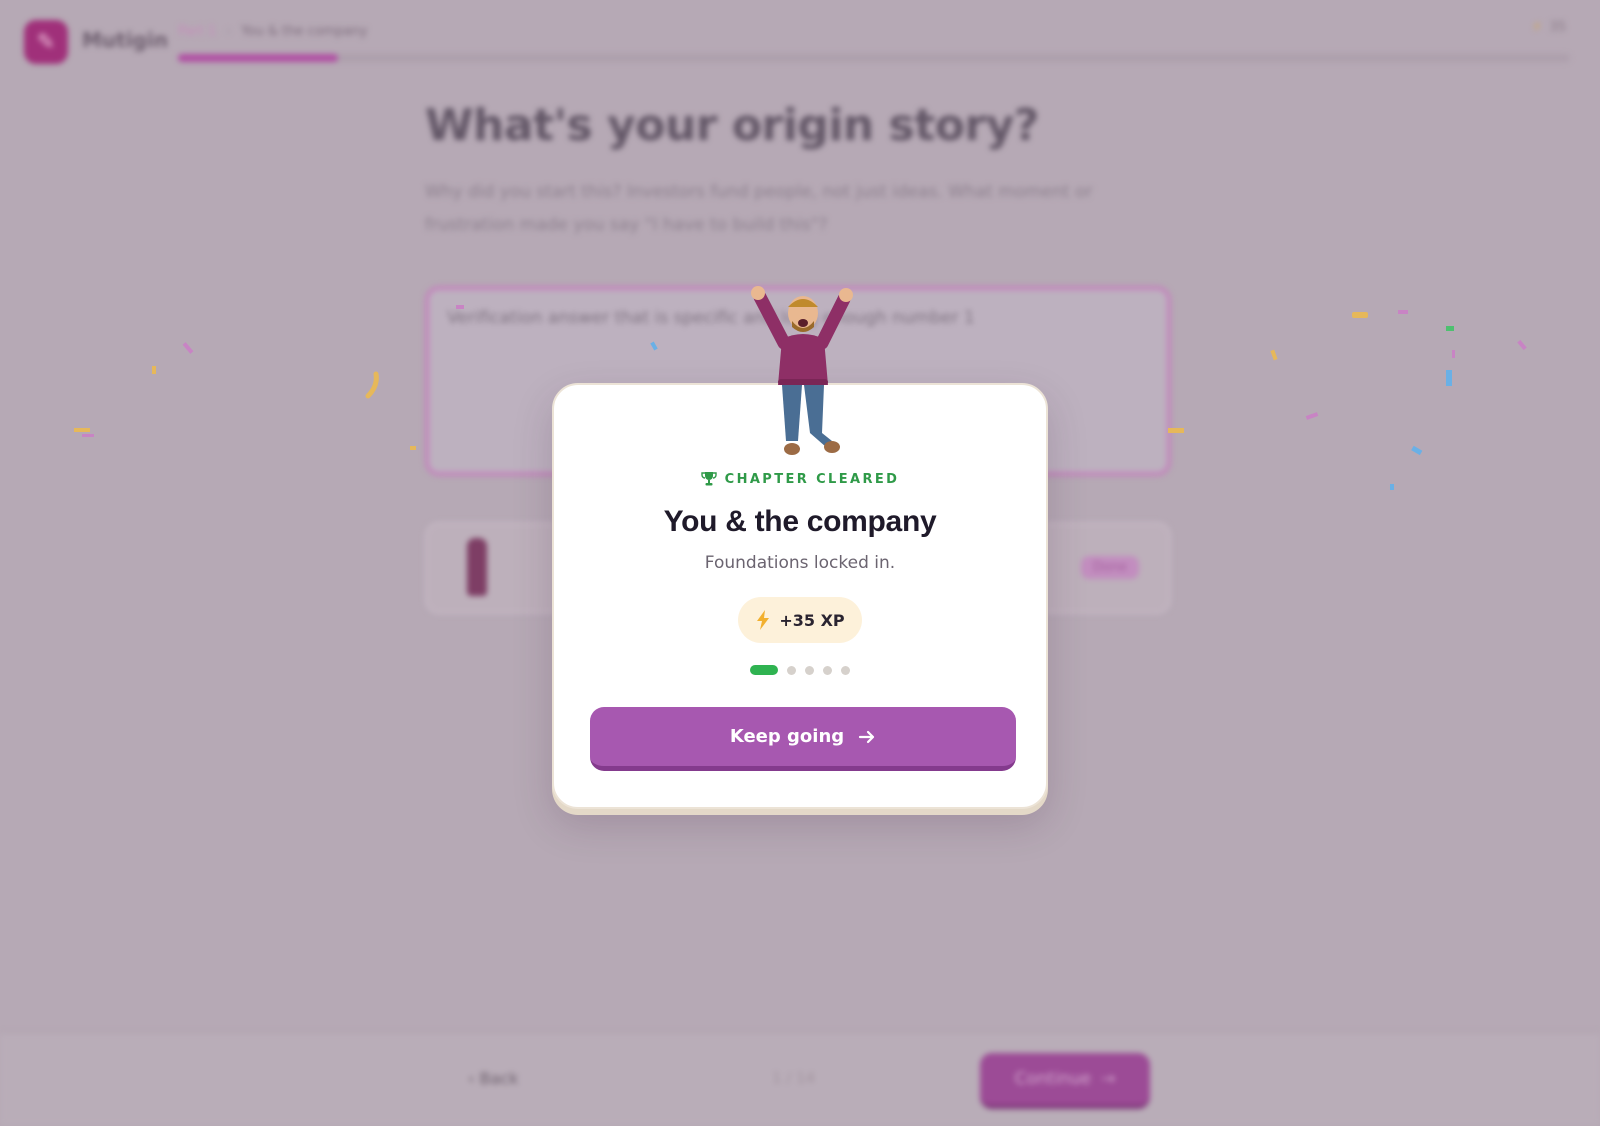 The height and width of the screenshot is (1126, 1600). I want to click on step-counter: 1 / 14, so click(794, 1078).